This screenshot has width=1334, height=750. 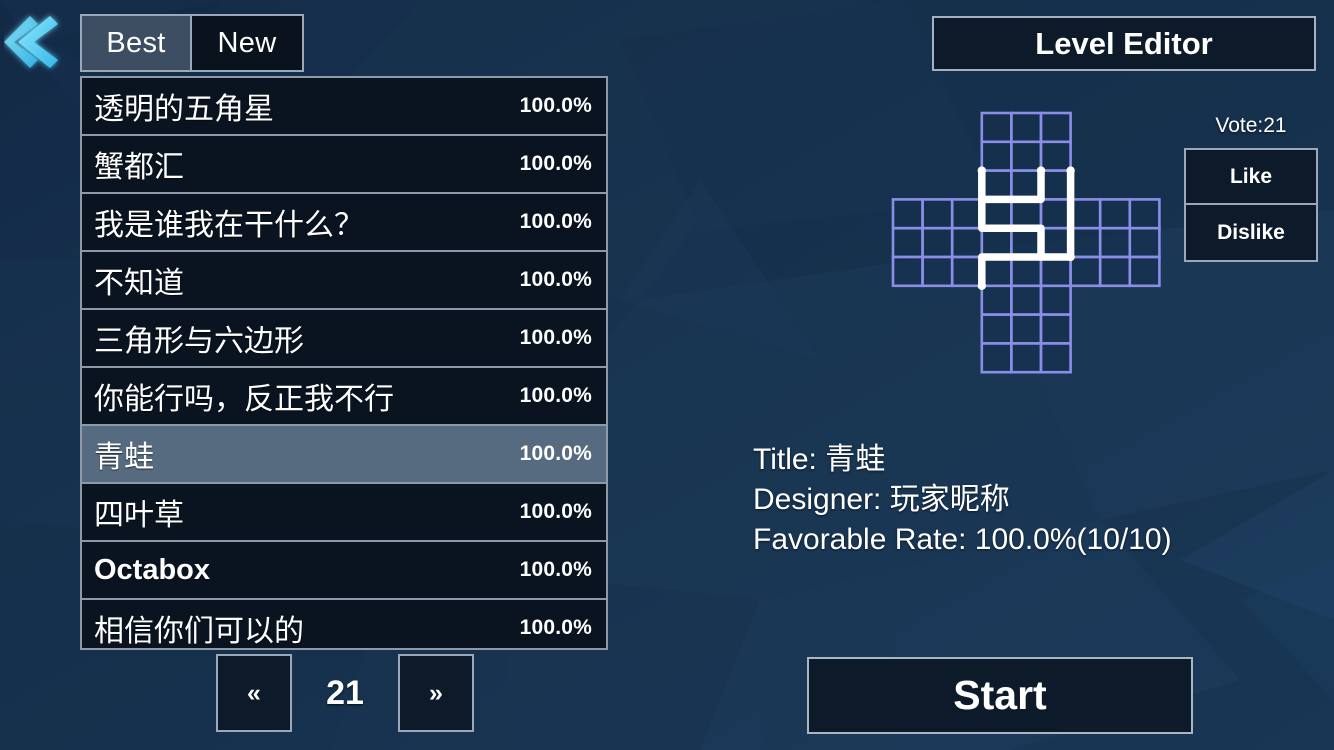 I want to click on level-editor-button: Level Editor, so click(x=1124, y=43).